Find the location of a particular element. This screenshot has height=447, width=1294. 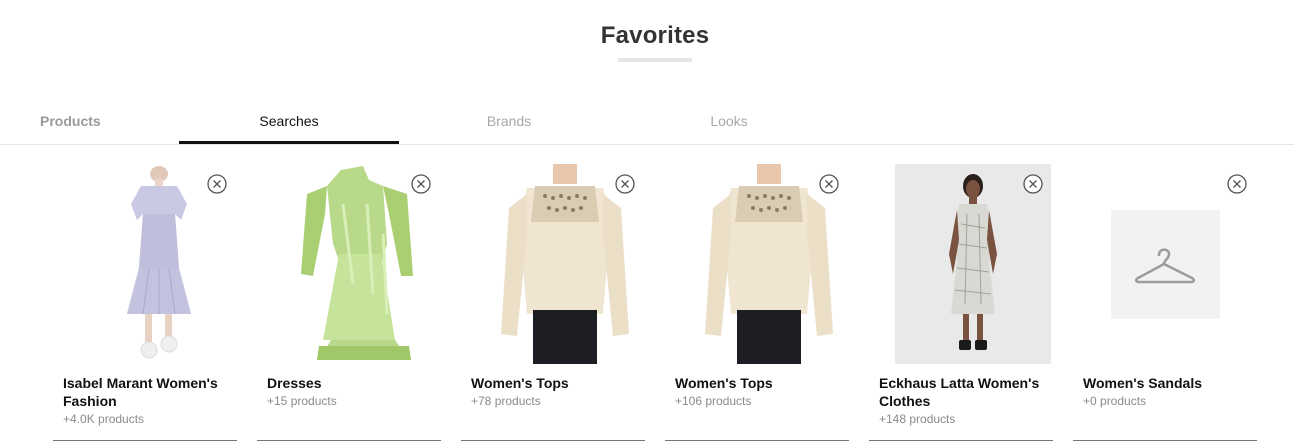

favorites-tabs: Products Searches Brands Looks is located at coordinates (647, 122).